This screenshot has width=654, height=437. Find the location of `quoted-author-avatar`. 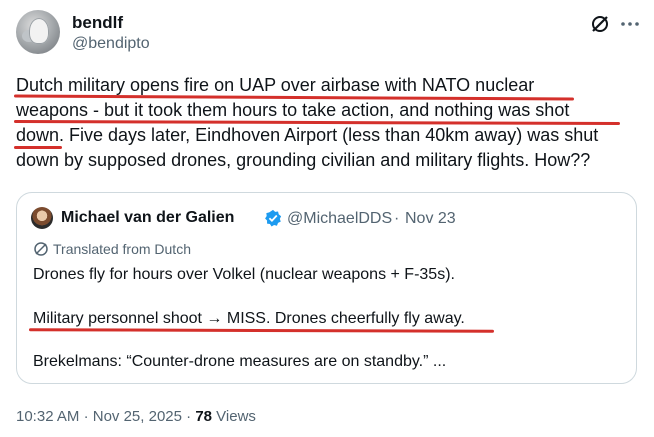

quoted-author-avatar is located at coordinates (42, 218).